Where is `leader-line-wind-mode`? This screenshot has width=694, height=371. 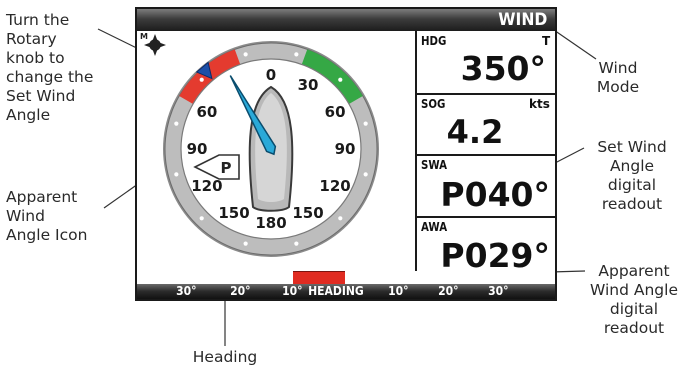 leader-line-wind-mode is located at coordinates (573, 43).